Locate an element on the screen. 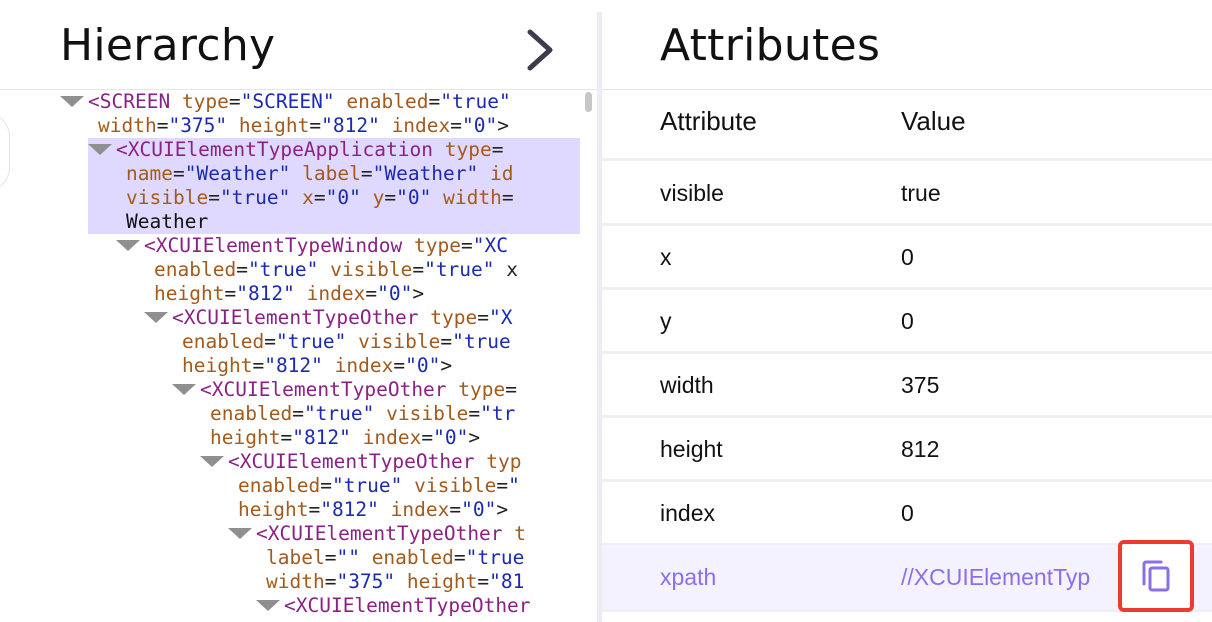 The height and width of the screenshot is (622, 1212). attr-value: "0" is located at coordinates (479, 509).